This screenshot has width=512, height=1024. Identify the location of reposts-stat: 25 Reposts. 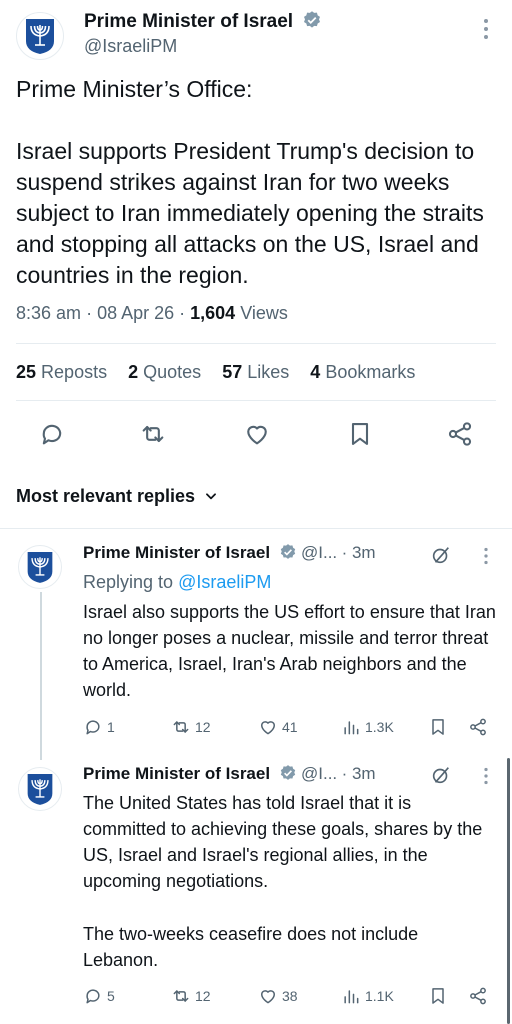
(61, 372).